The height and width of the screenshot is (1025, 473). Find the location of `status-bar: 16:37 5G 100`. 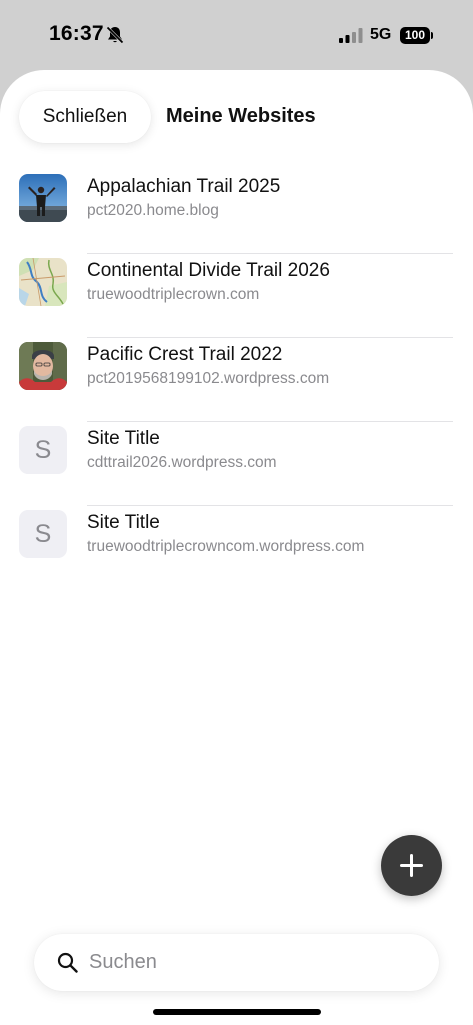

status-bar: 16:37 5G 100 is located at coordinates (236, 35).